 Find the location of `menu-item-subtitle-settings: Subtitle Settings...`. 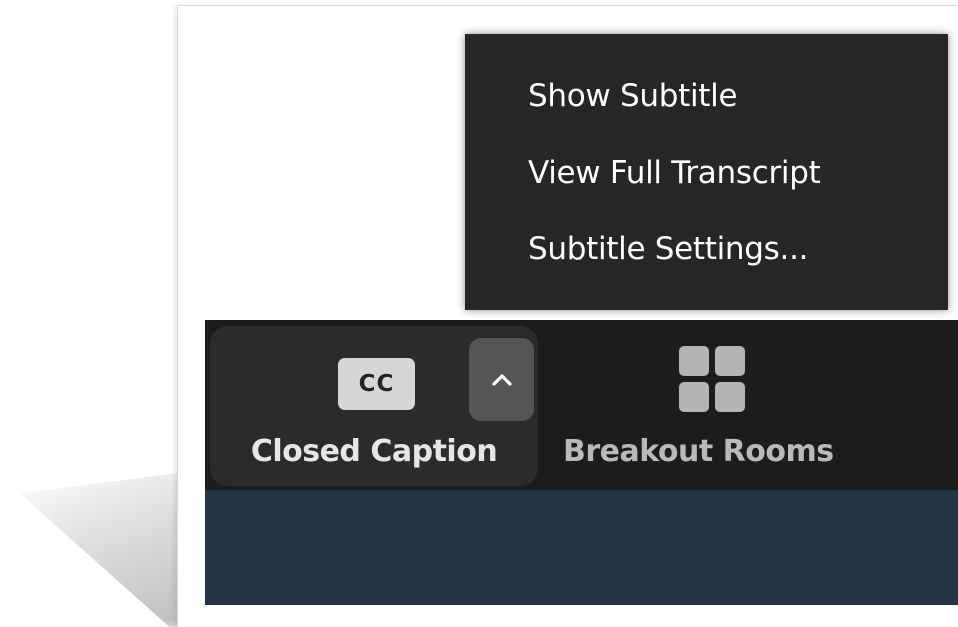

menu-item-subtitle-settings: Subtitle Settings... is located at coordinates (668, 249).